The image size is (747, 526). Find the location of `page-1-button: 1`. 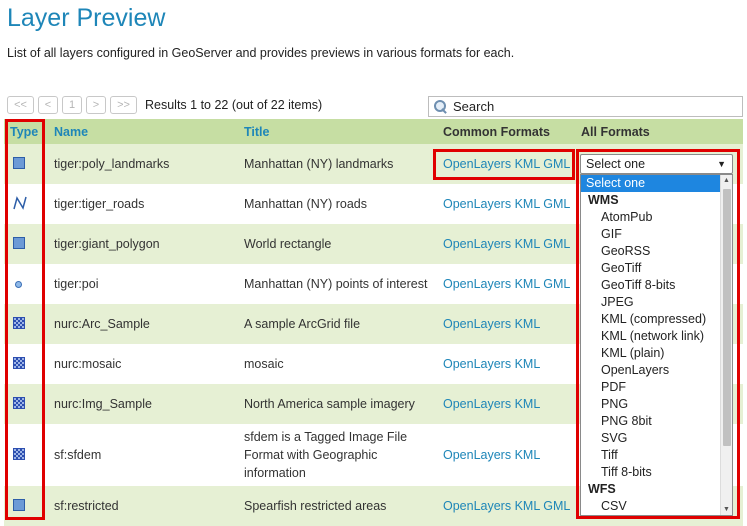

page-1-button: 1 is located at coordinates (72, 105).